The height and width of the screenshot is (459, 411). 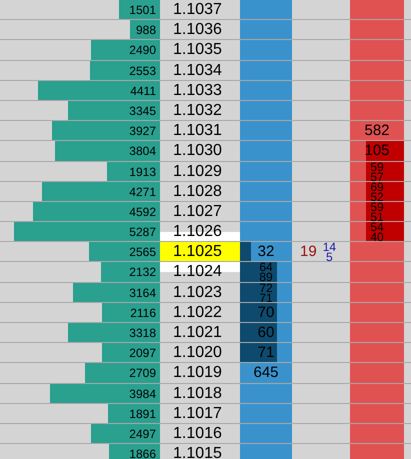 I want to click on volume-bar: 5287, so click(x=87, y=232).